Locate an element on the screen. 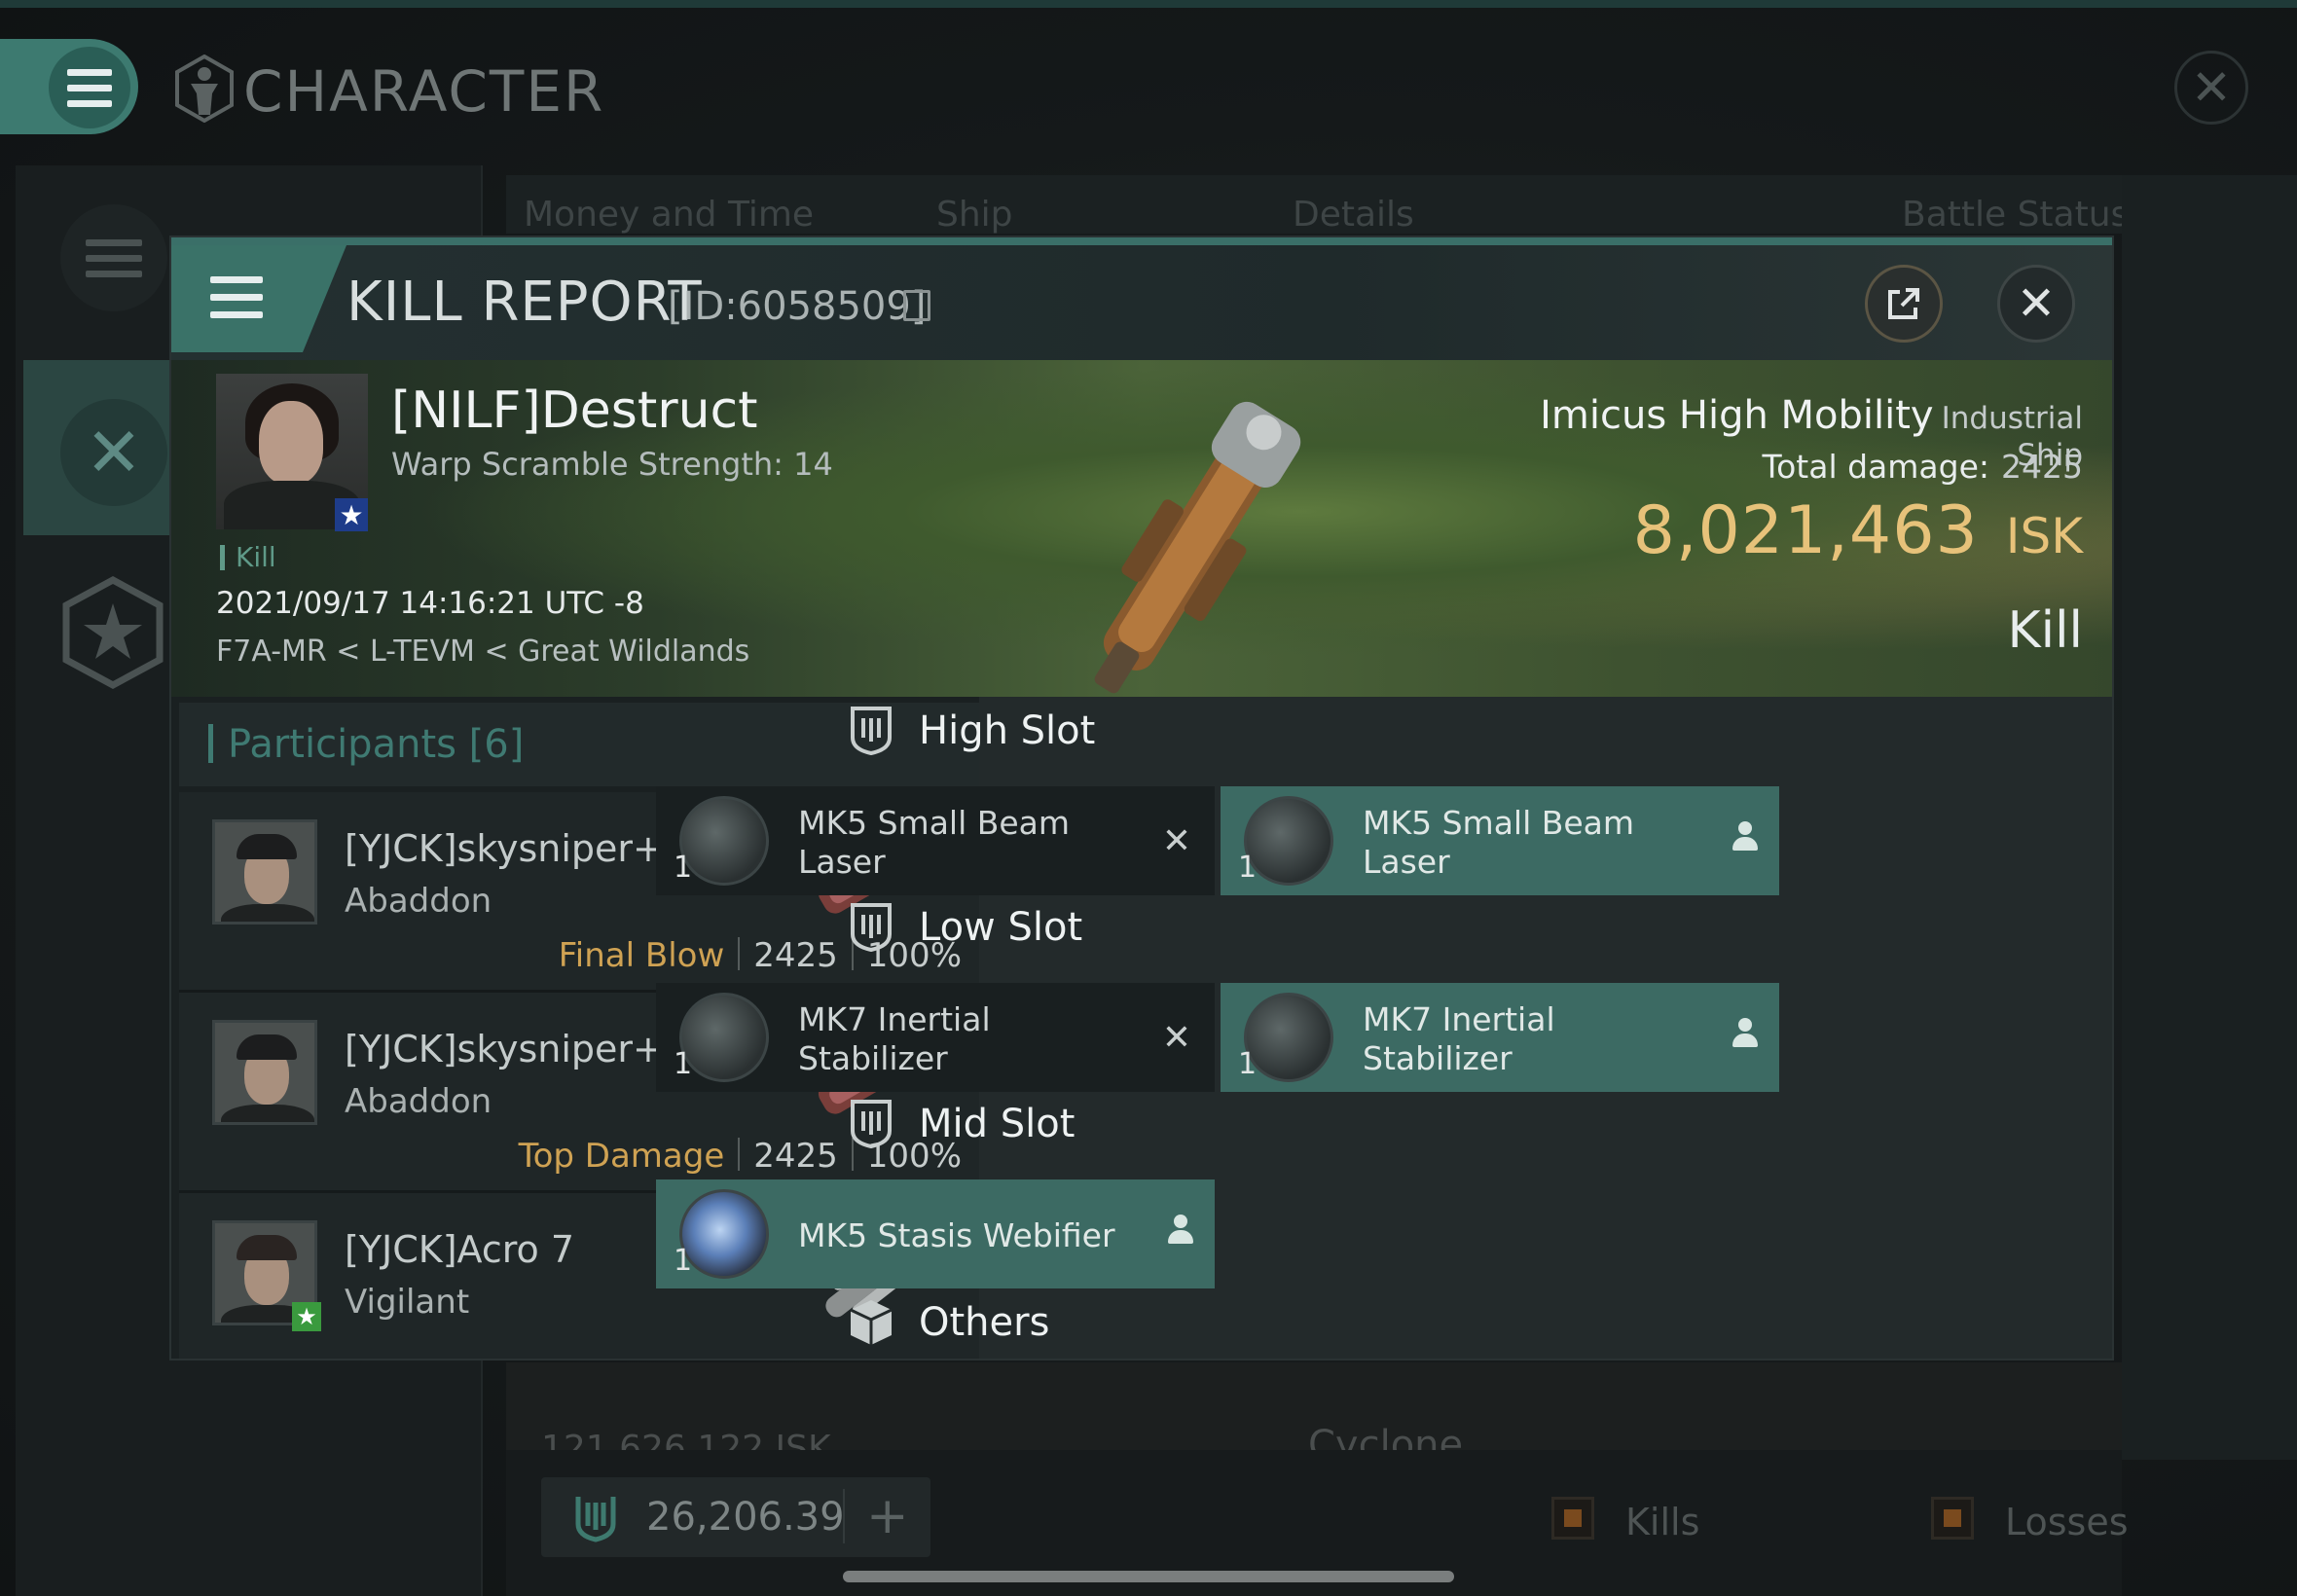 This screenshot has height=1596, width=2297. total-damage-label: Total damage: is located at coordinates (1876, 467).